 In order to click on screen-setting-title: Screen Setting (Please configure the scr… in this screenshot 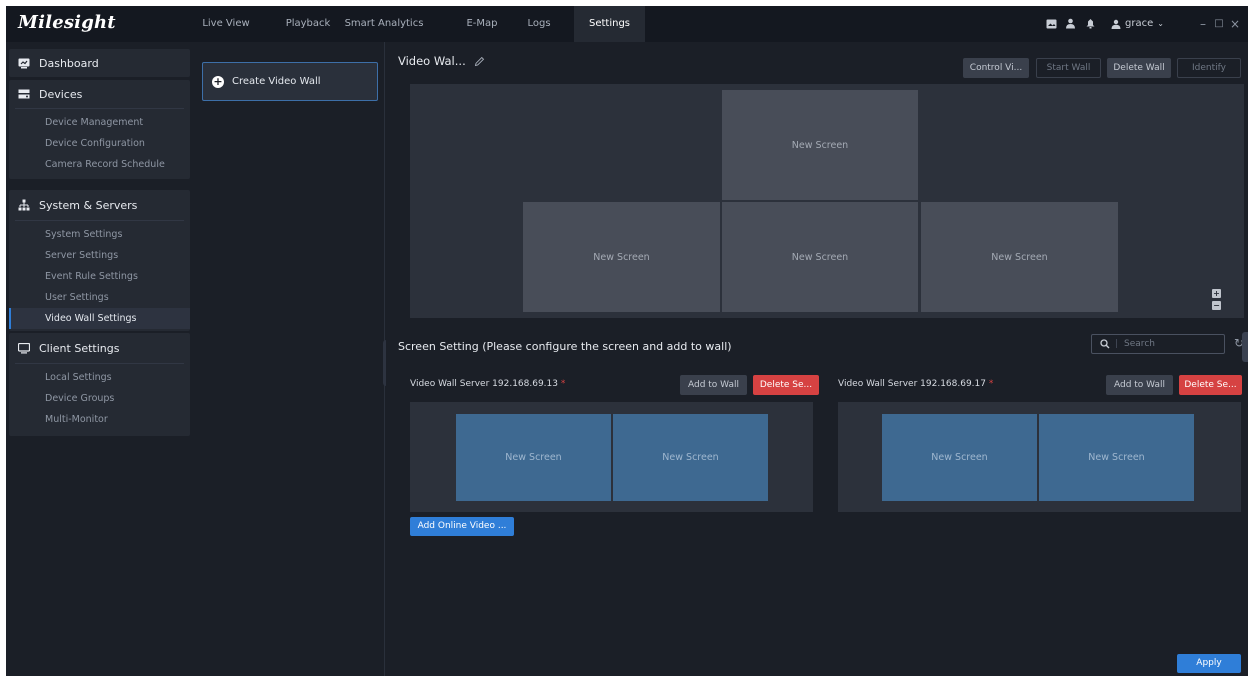, I will do `click(565, 346)`.